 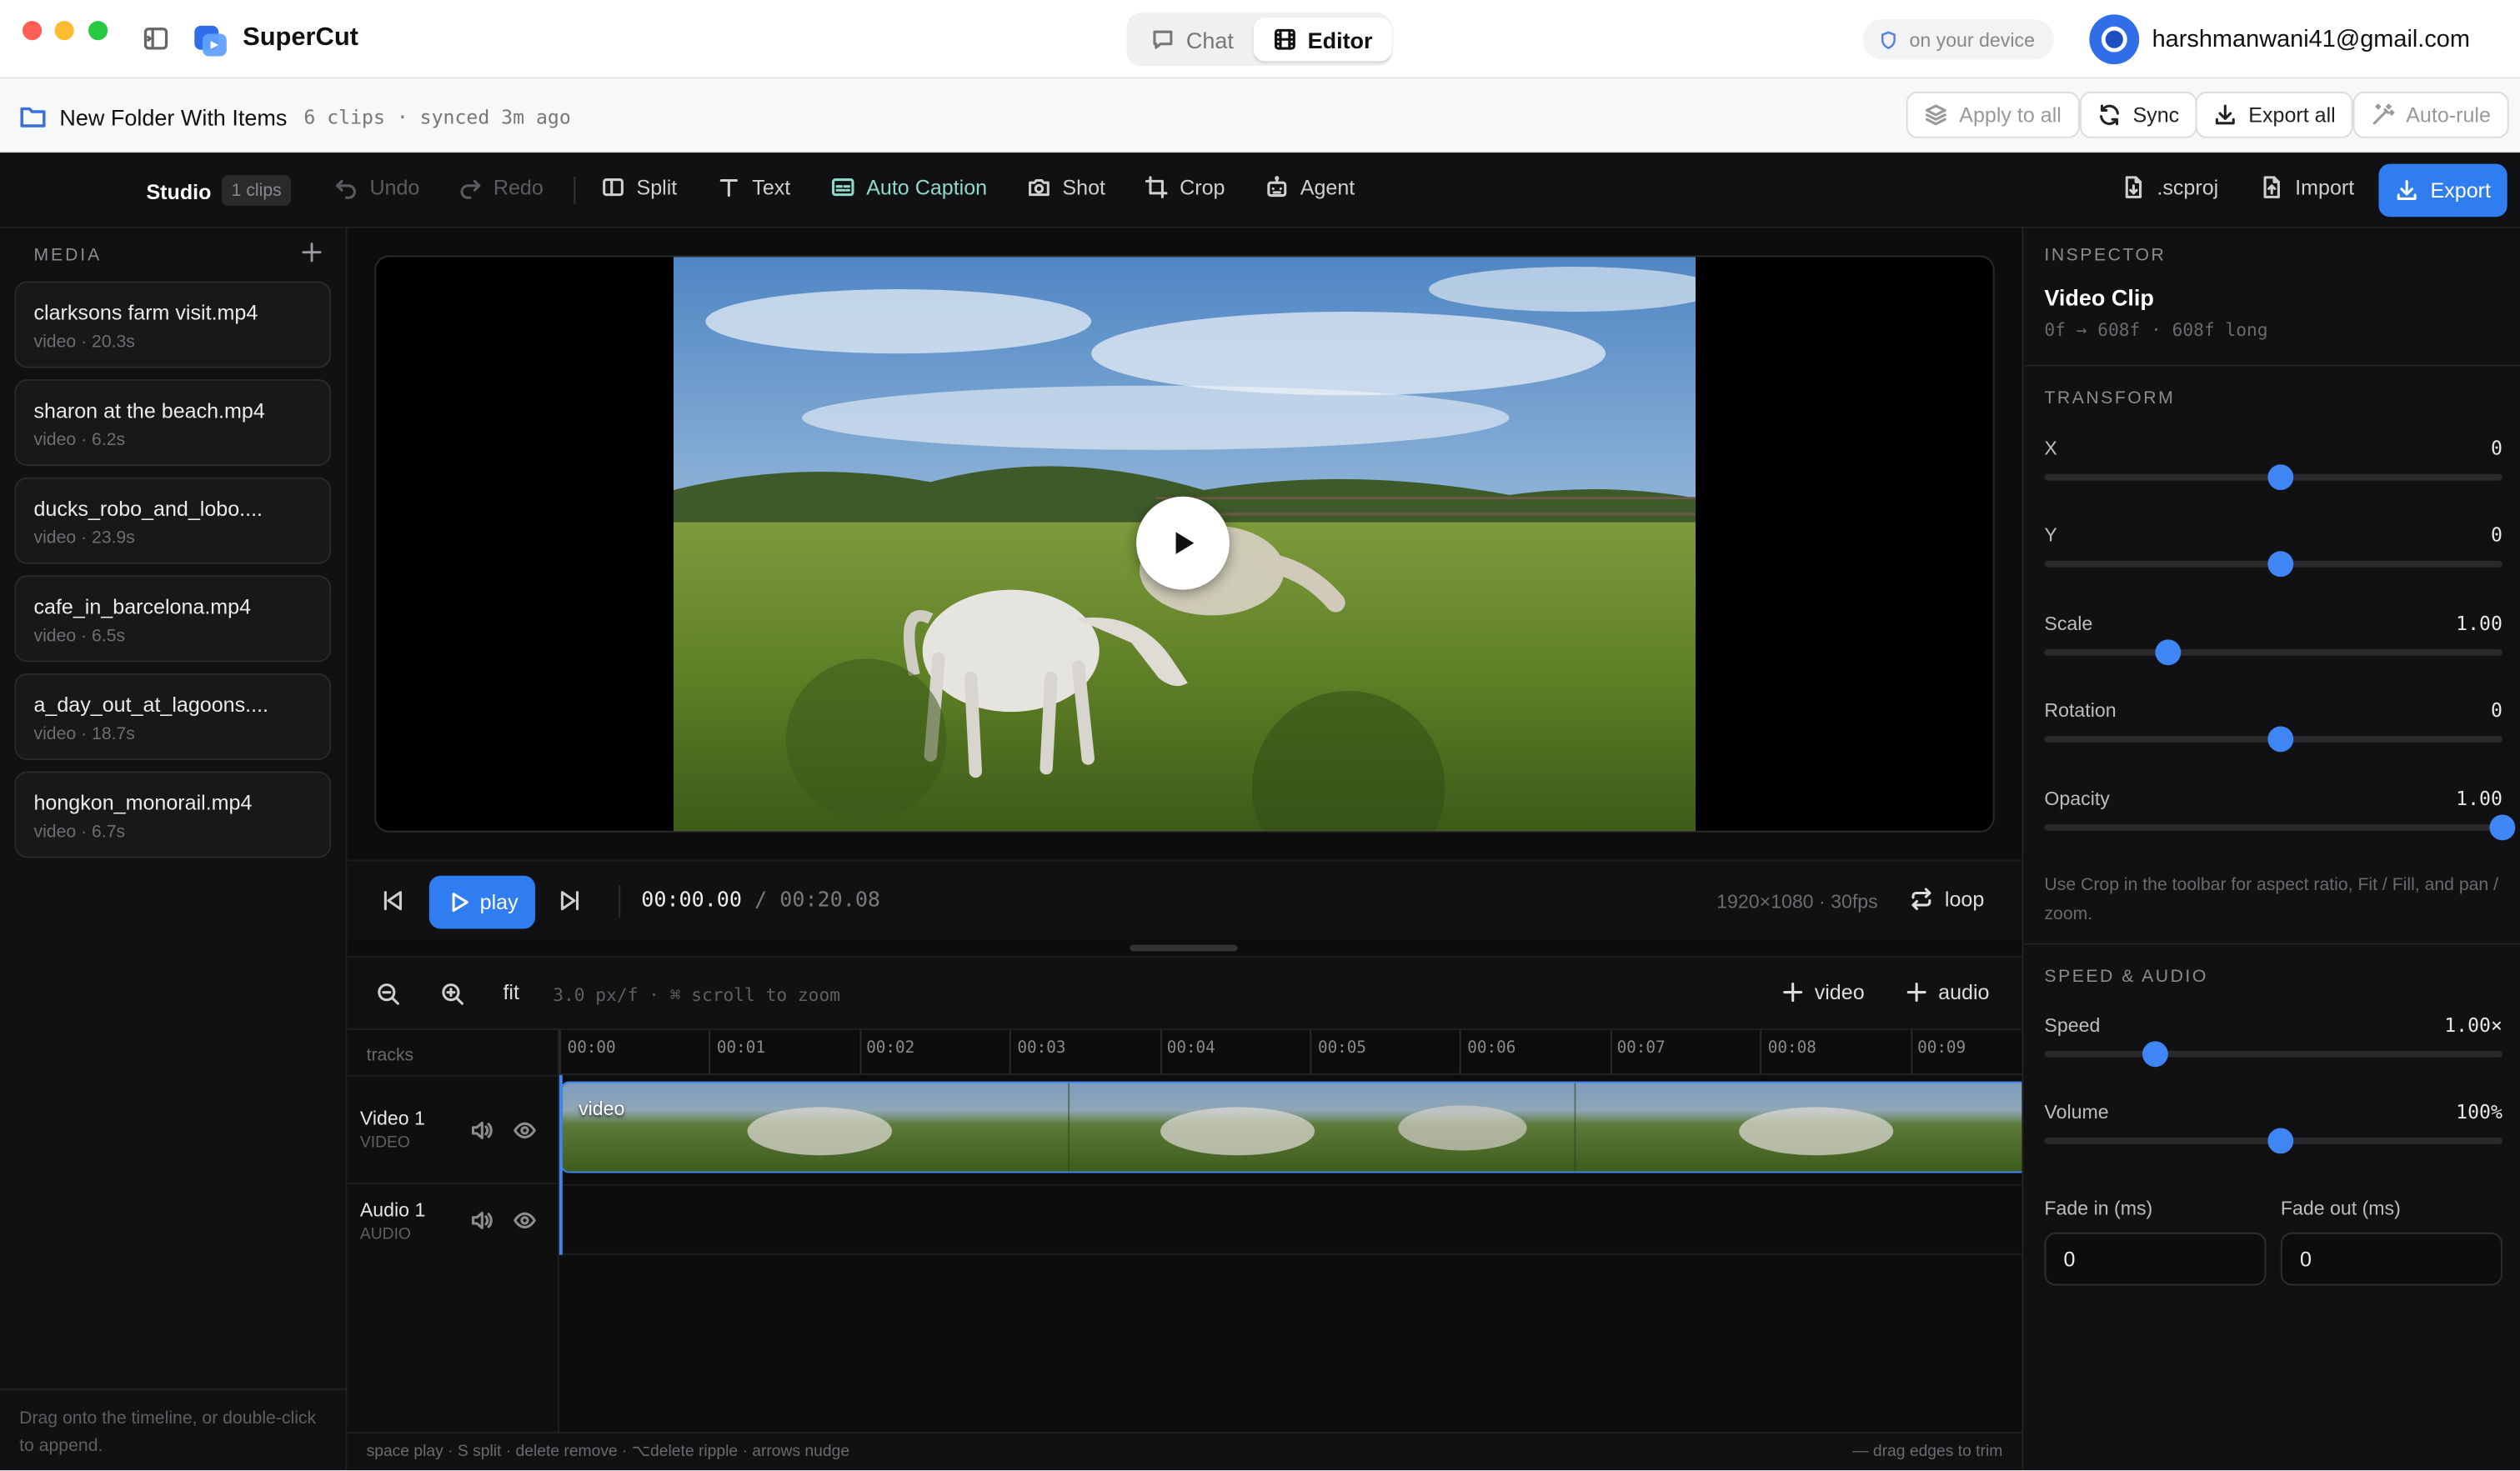 What do you see at coordinates (2072, 1025) in the screenshot?
I see `slider-label: Speed` at bounding box center [2072, 1025].